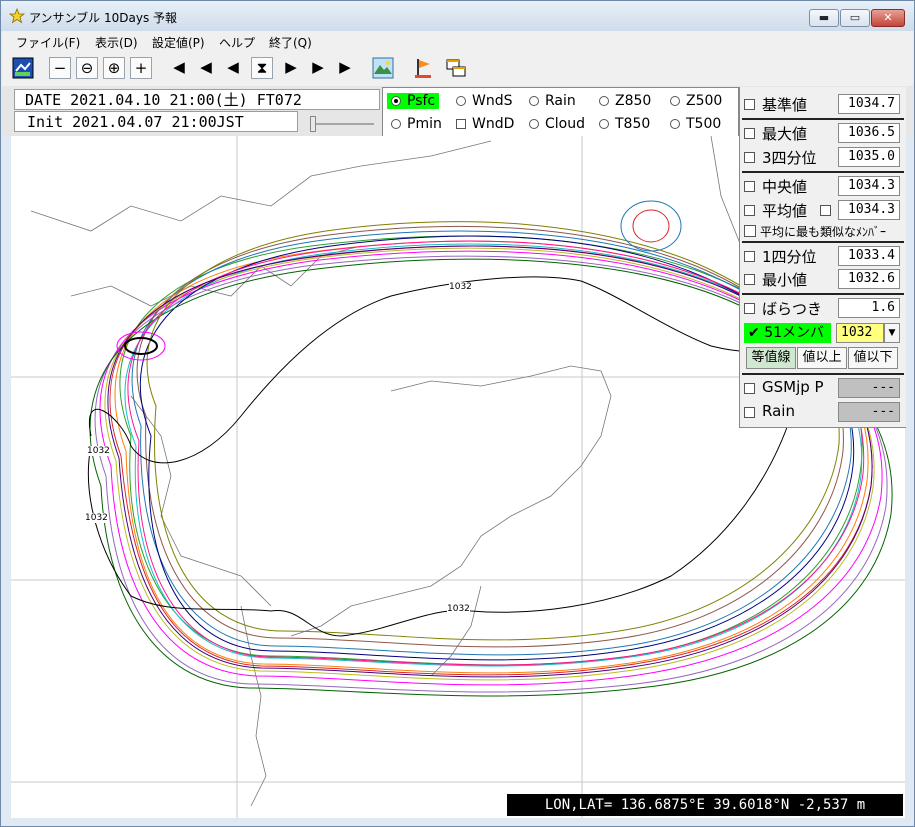  Describe the element at coordinates (785, 211) in the screenshot. I see `stat-mean-label: 平均値` at that location.